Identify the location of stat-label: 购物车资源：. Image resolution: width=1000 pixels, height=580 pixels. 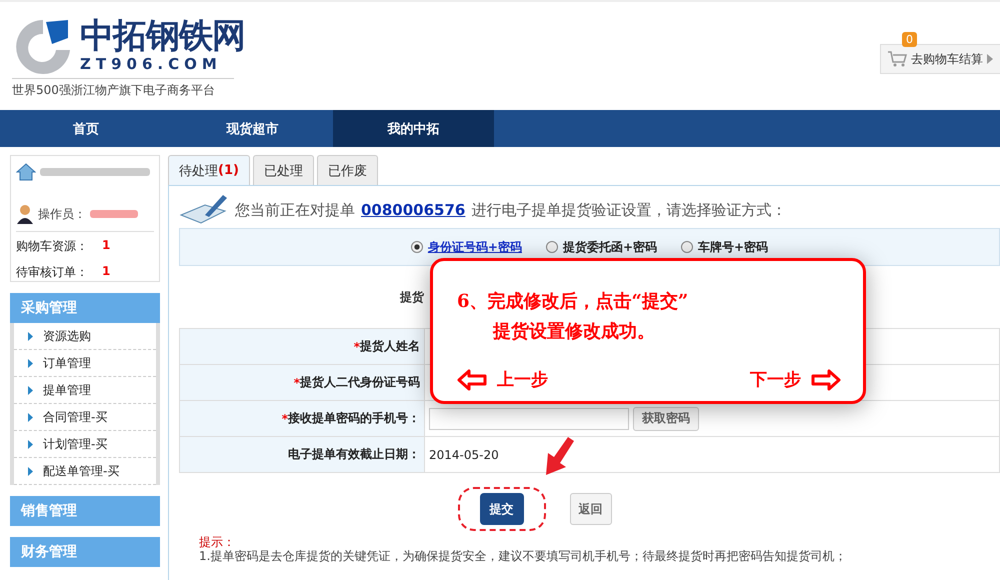
(52, 246).